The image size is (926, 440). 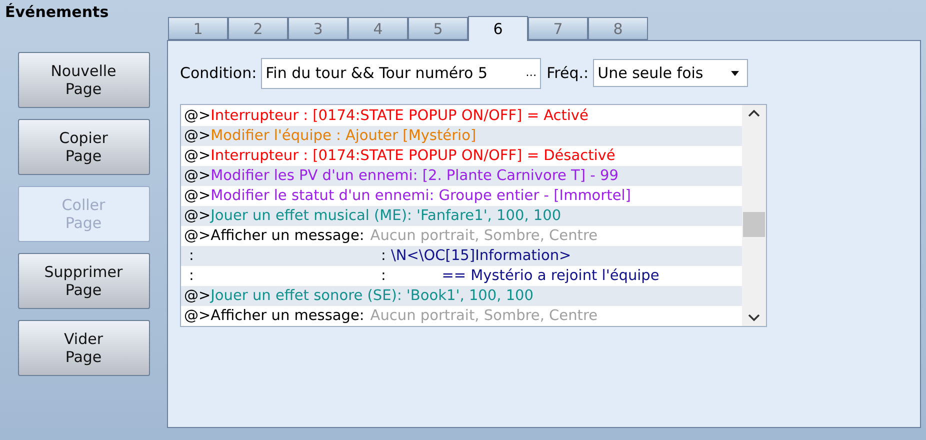 What do you see at coordinates (754, 224) in the screenshot?
I see `scroll-thumb` at bounding box center [754, 224].